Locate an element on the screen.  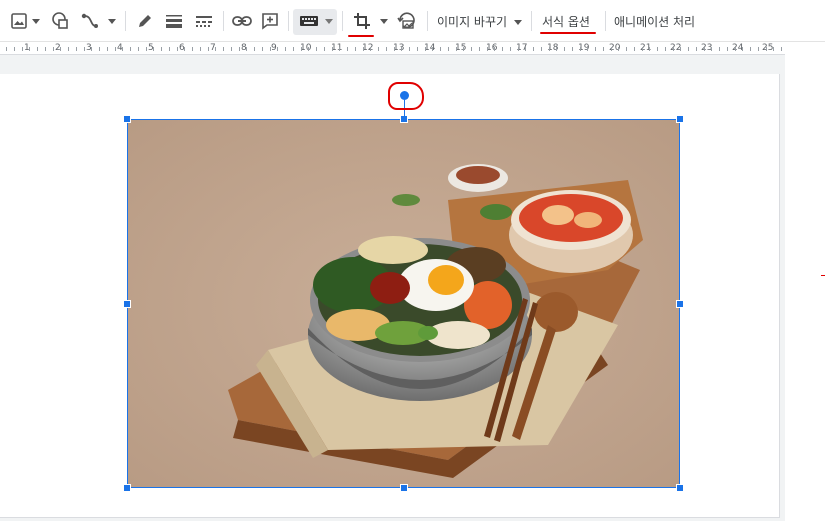
keyboard-icon is located at coordinates (309, 21).